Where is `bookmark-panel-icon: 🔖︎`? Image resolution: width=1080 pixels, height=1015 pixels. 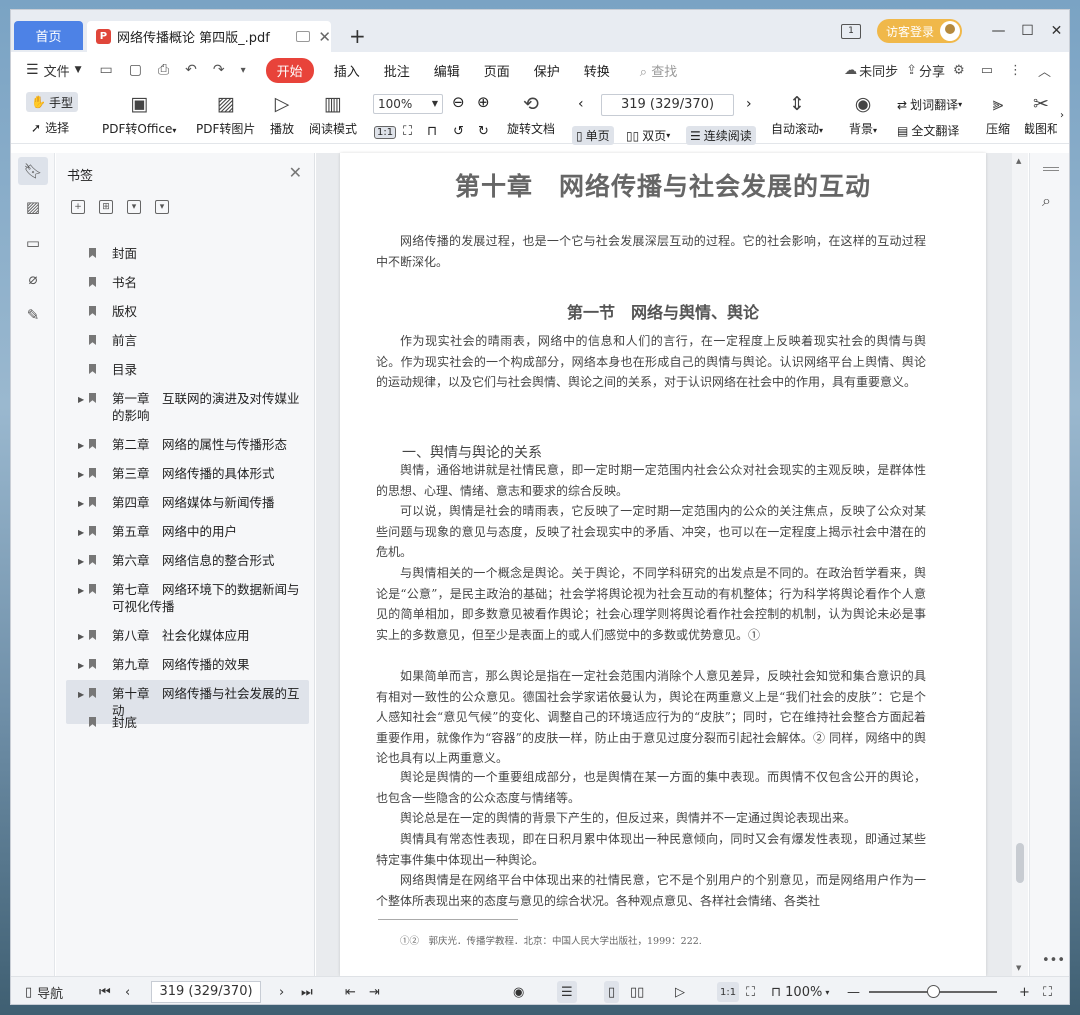
bookmark-panel-icon: 🔖︎ is located at coordinates (33, 171).